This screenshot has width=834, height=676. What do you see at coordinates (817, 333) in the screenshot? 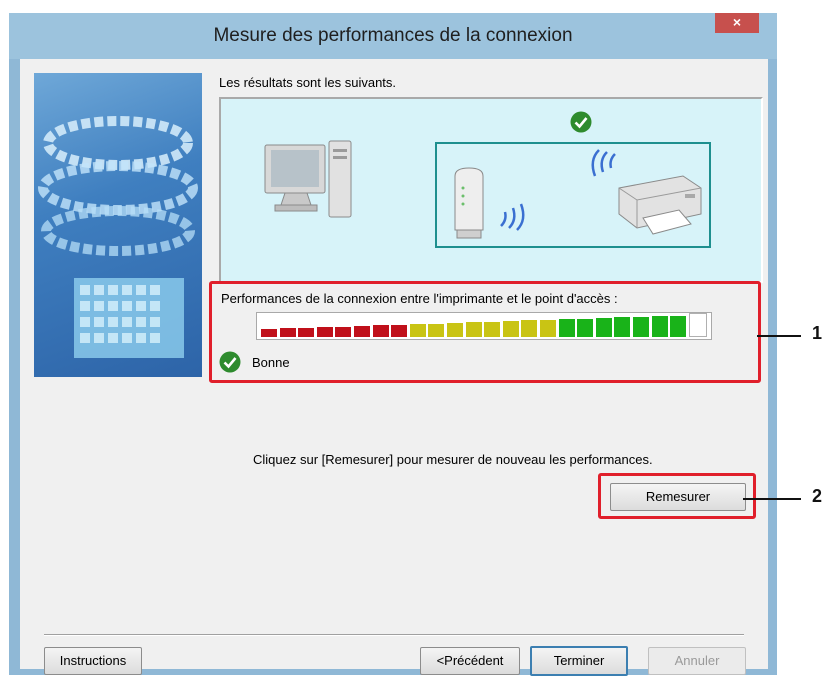
I see `callout-number-1: 1` at bounding box center [817, 333].